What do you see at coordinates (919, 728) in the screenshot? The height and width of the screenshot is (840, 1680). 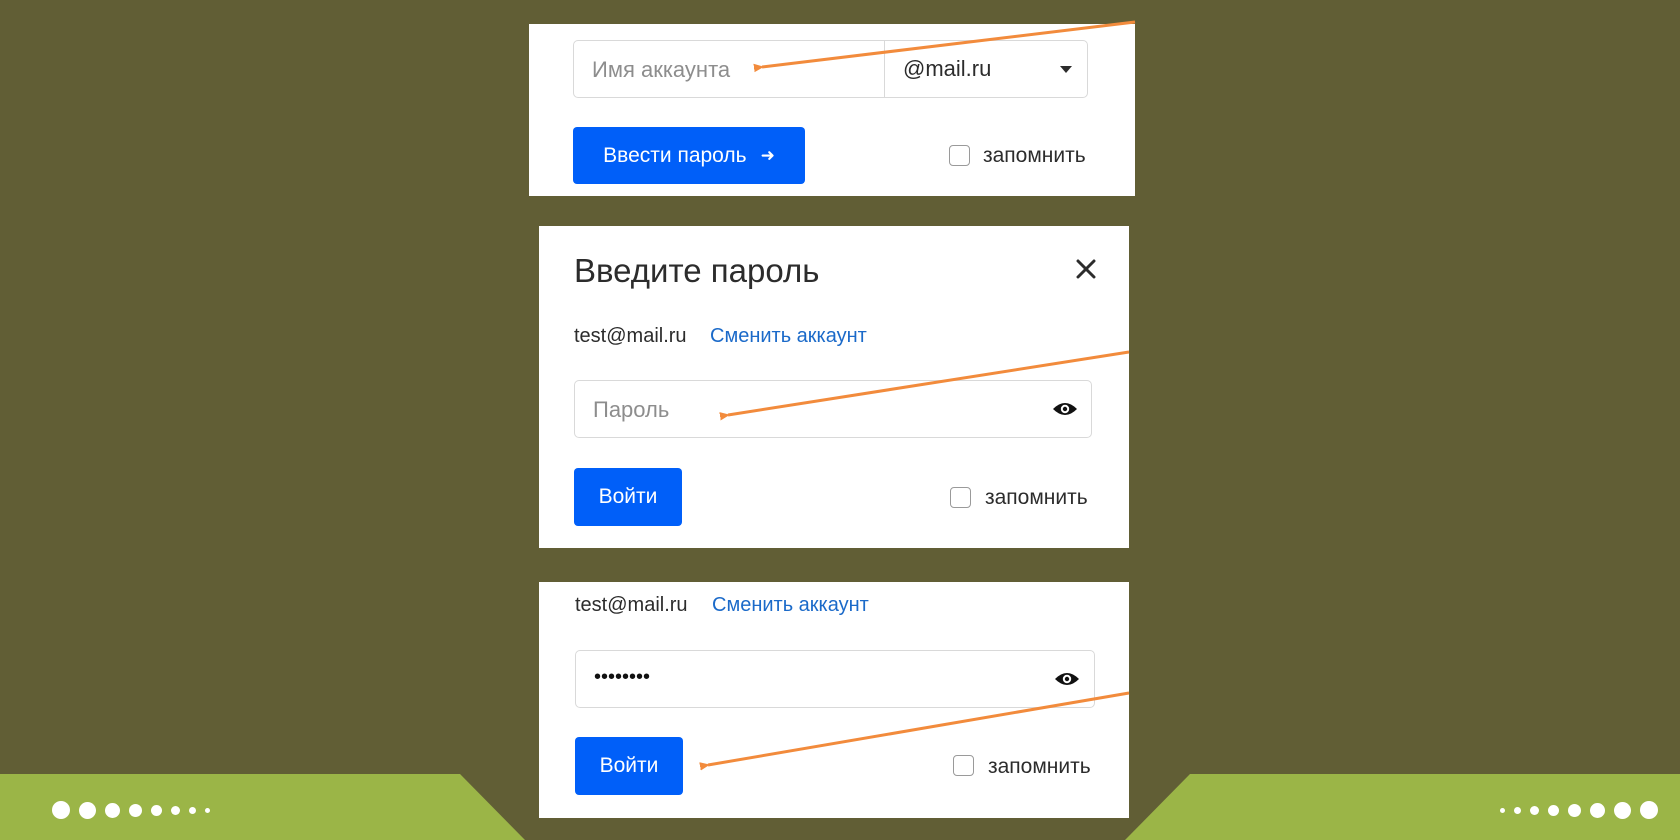 I see `annotation-arrow-login` at bounding box center [919, 728].